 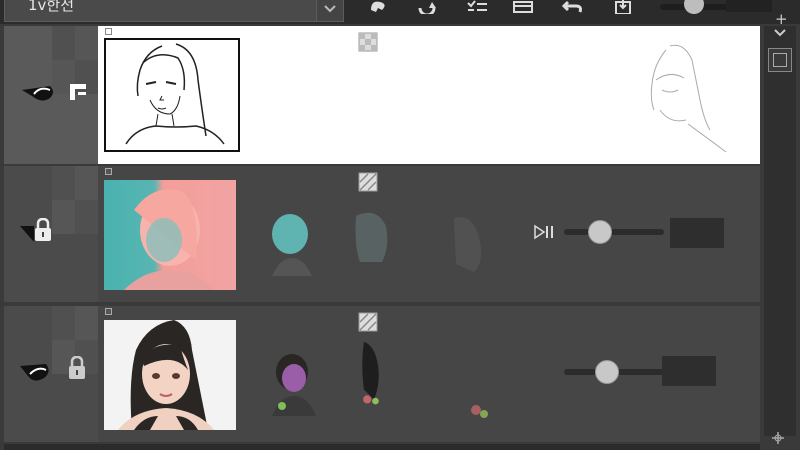 What do you see at coordinates (477, 7) in the screenshot?
I see `checklist-icon` at bounding box center [477, 7].